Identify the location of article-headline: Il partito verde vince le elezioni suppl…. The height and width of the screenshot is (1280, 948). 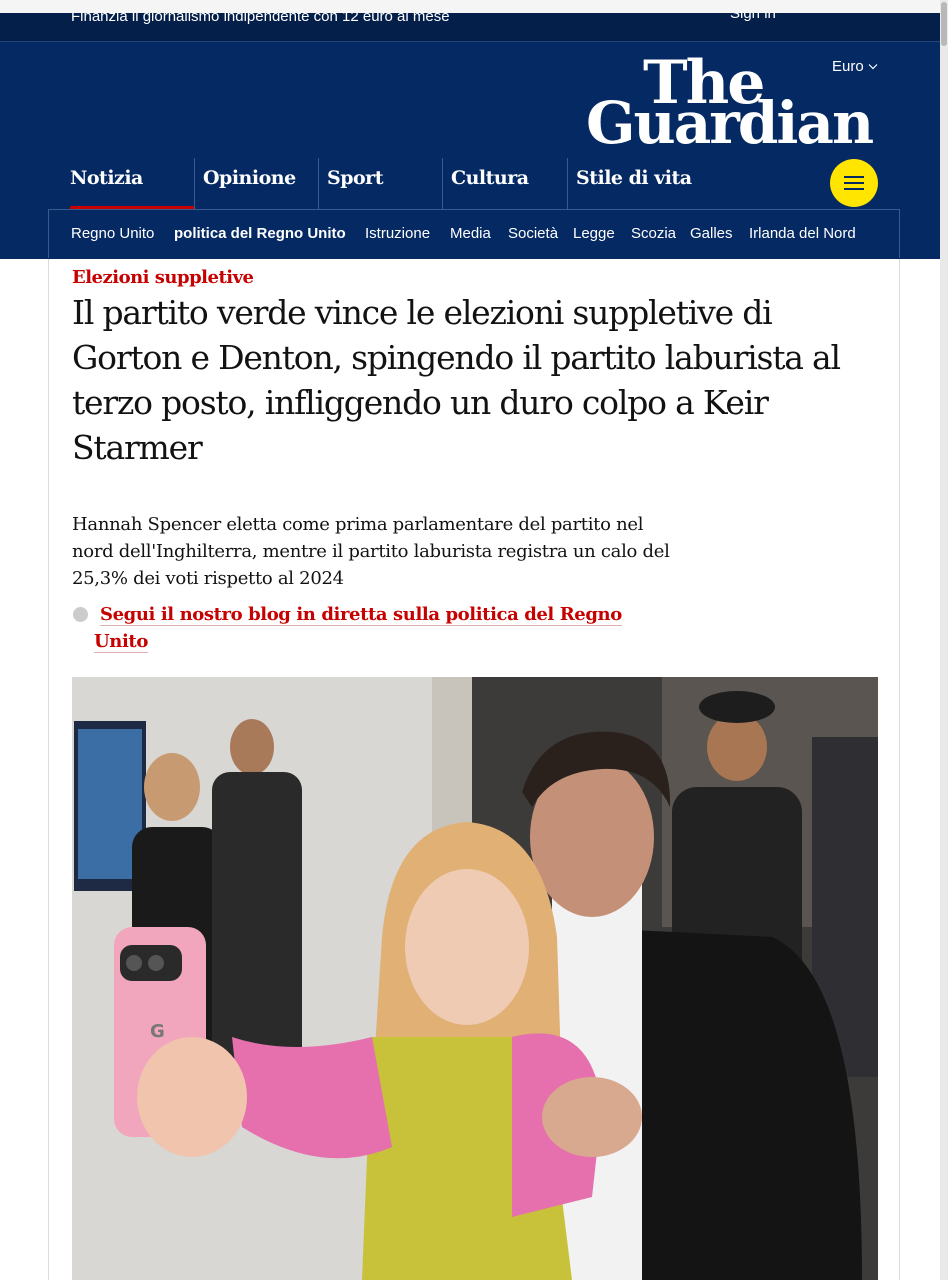
(456, 380).